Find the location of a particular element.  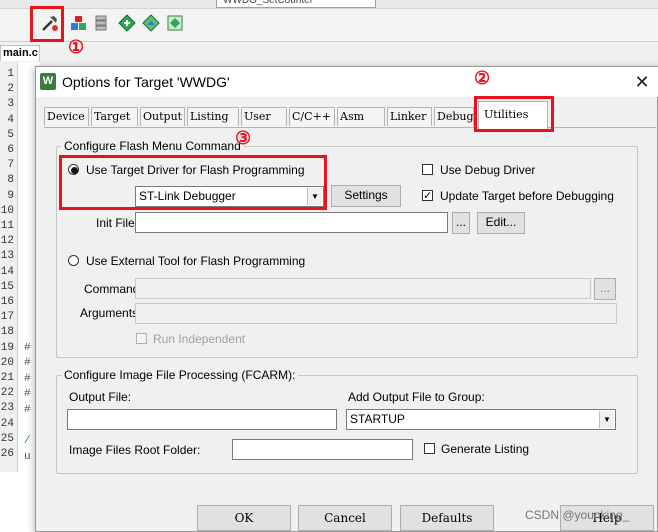

output-file-input is located at coordinates (202, 419).